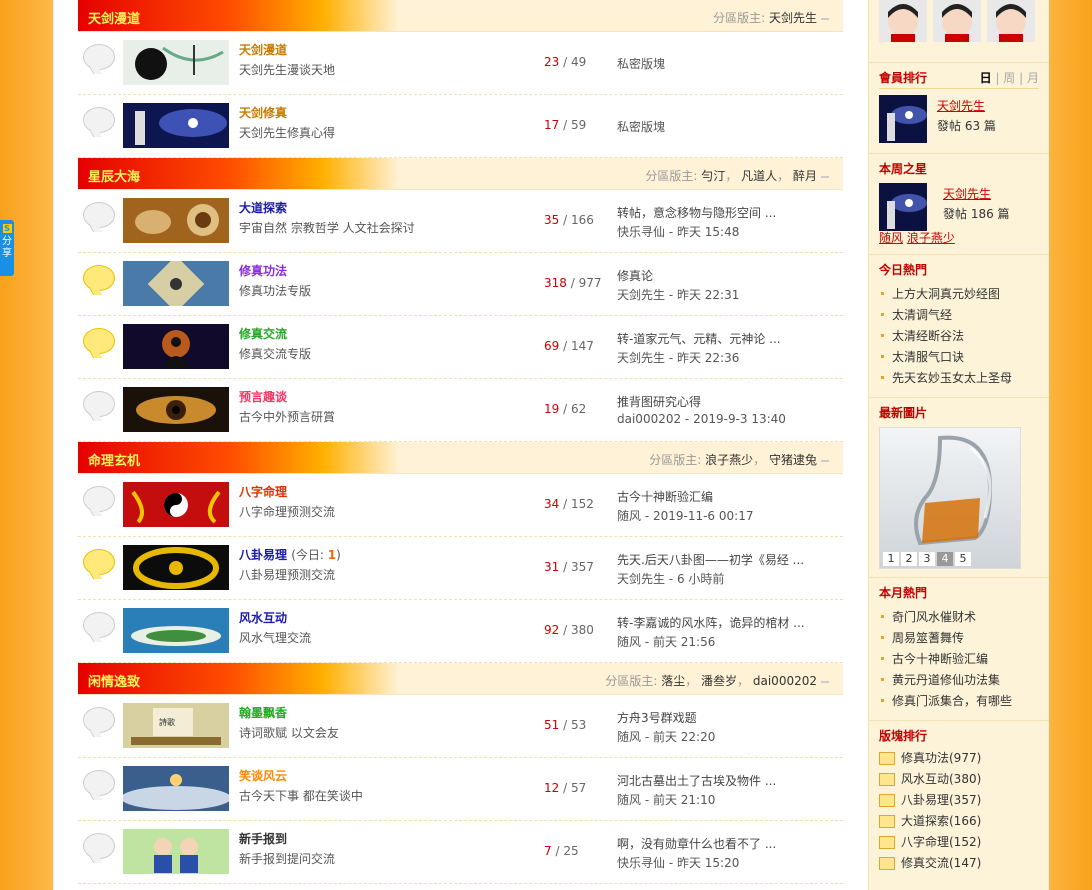 The width and height of the screenshot is (1092, 890). Describe the element at coordinates (659, 401) in the screenshot. I see `last-post-title: 推背图研究心得` at that location.